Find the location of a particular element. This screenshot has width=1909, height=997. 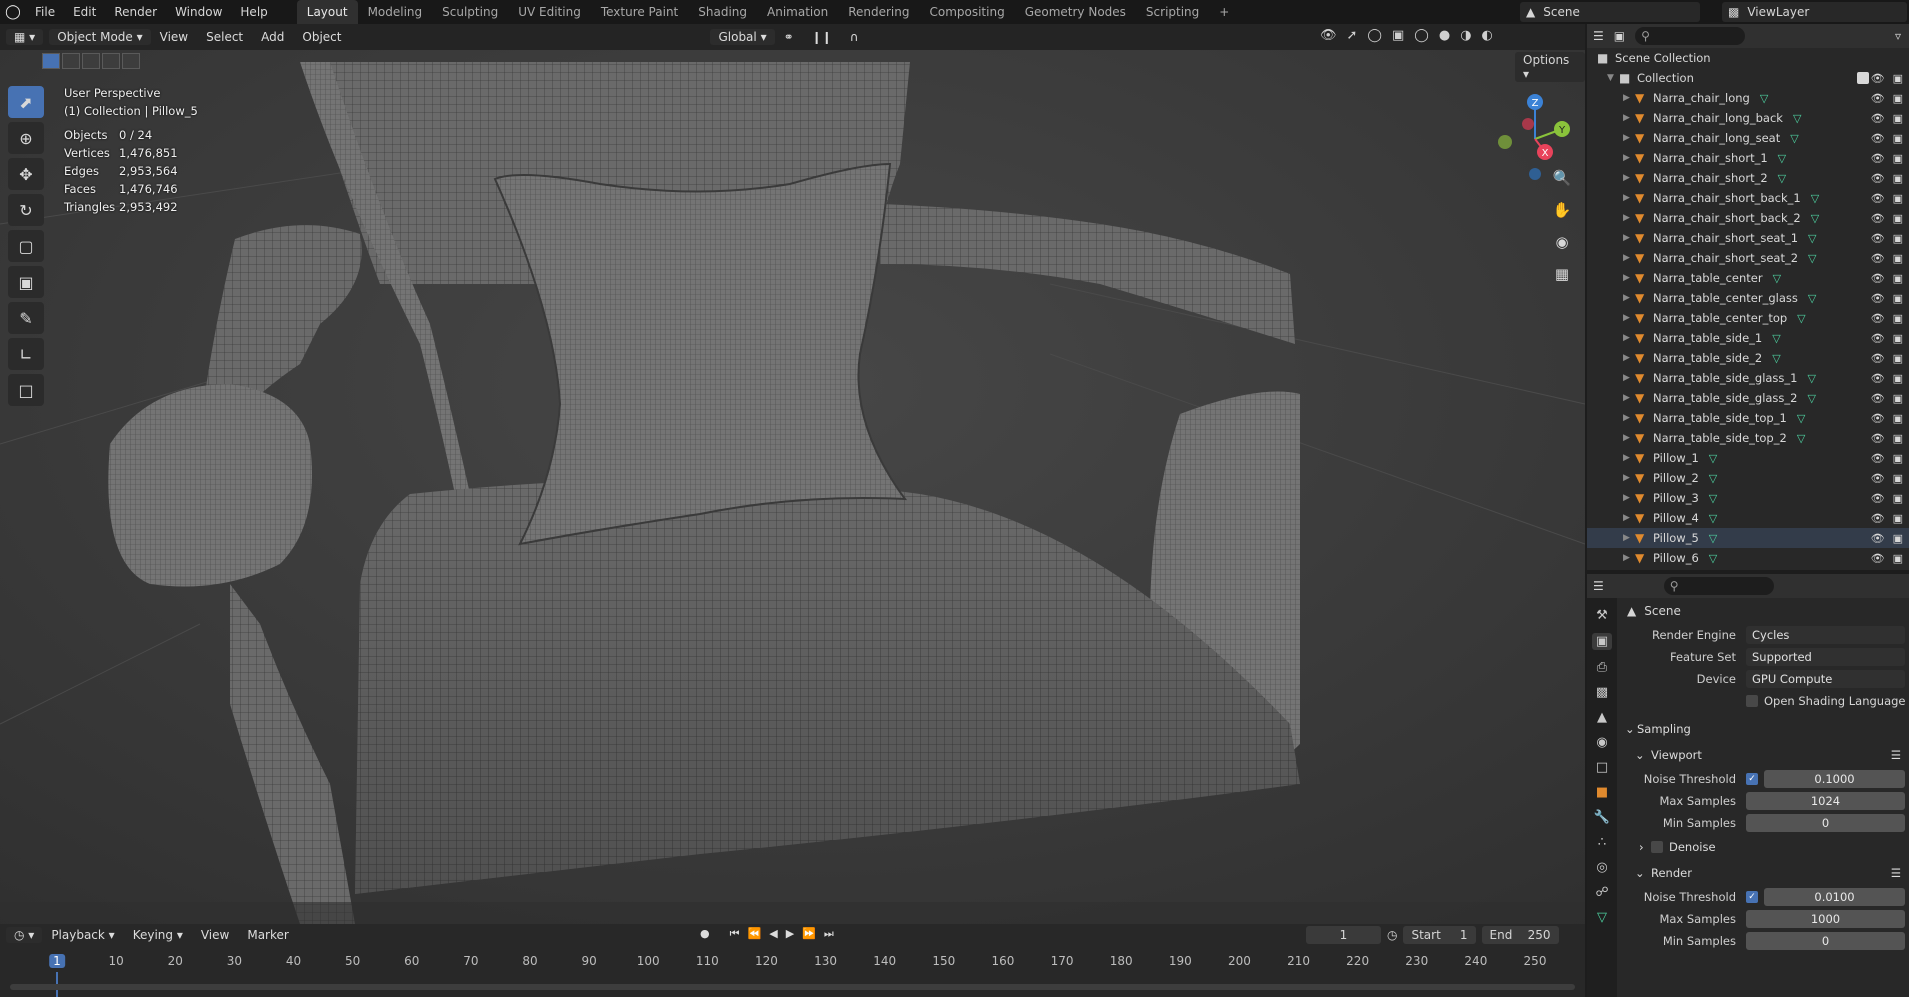

render-tab-icon: ▣ is located at coordinates (1602, 641).